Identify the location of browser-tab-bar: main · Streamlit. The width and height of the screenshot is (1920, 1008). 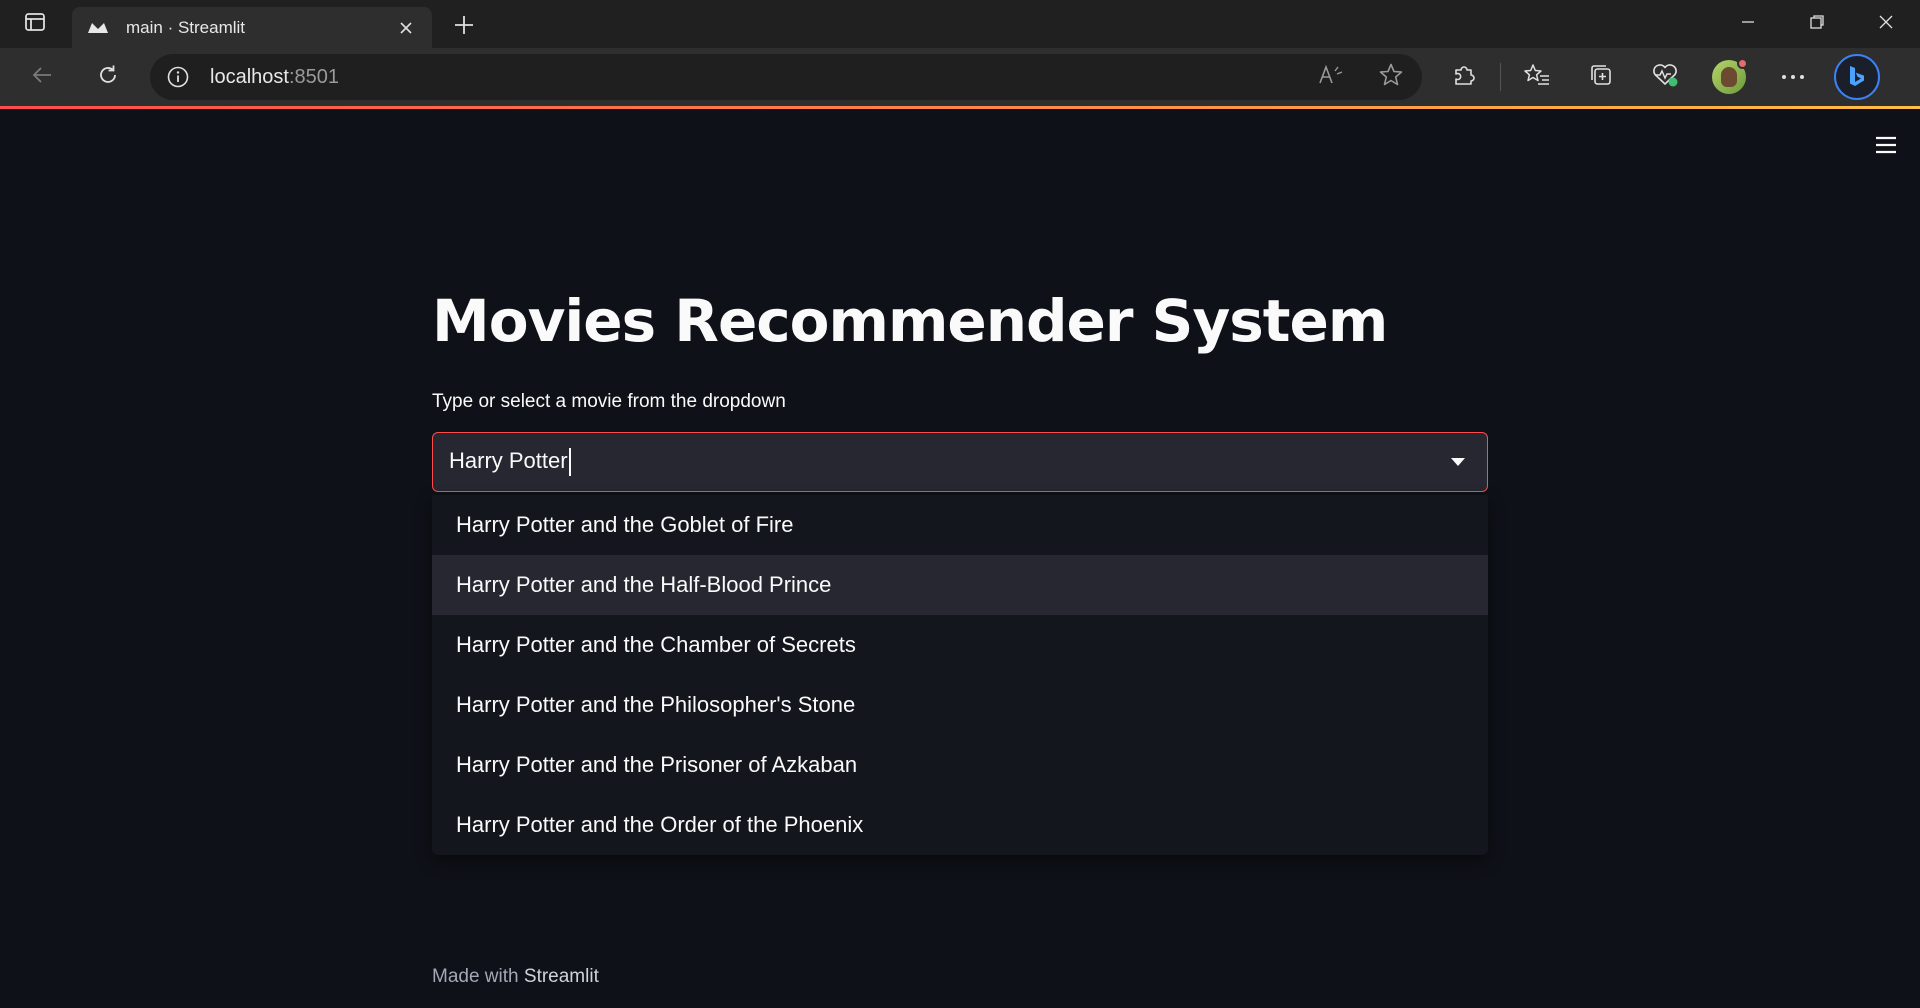
(960, 24).